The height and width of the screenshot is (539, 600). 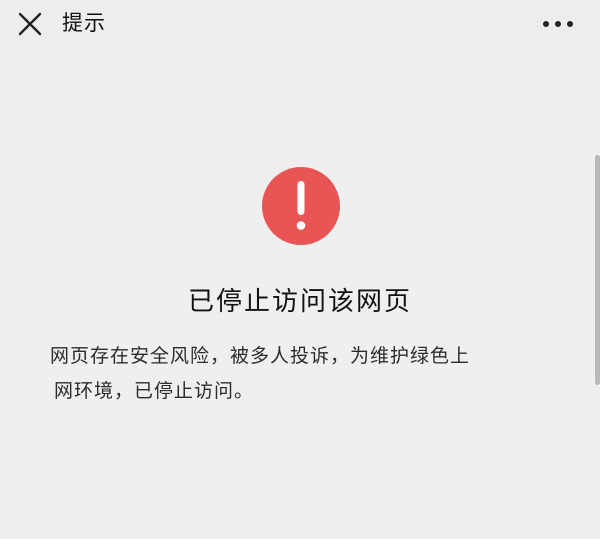 What do you see at coordinates (301, 206) in the screenshot?
I see `exclamation-icon` at bounding box center [301, 206].